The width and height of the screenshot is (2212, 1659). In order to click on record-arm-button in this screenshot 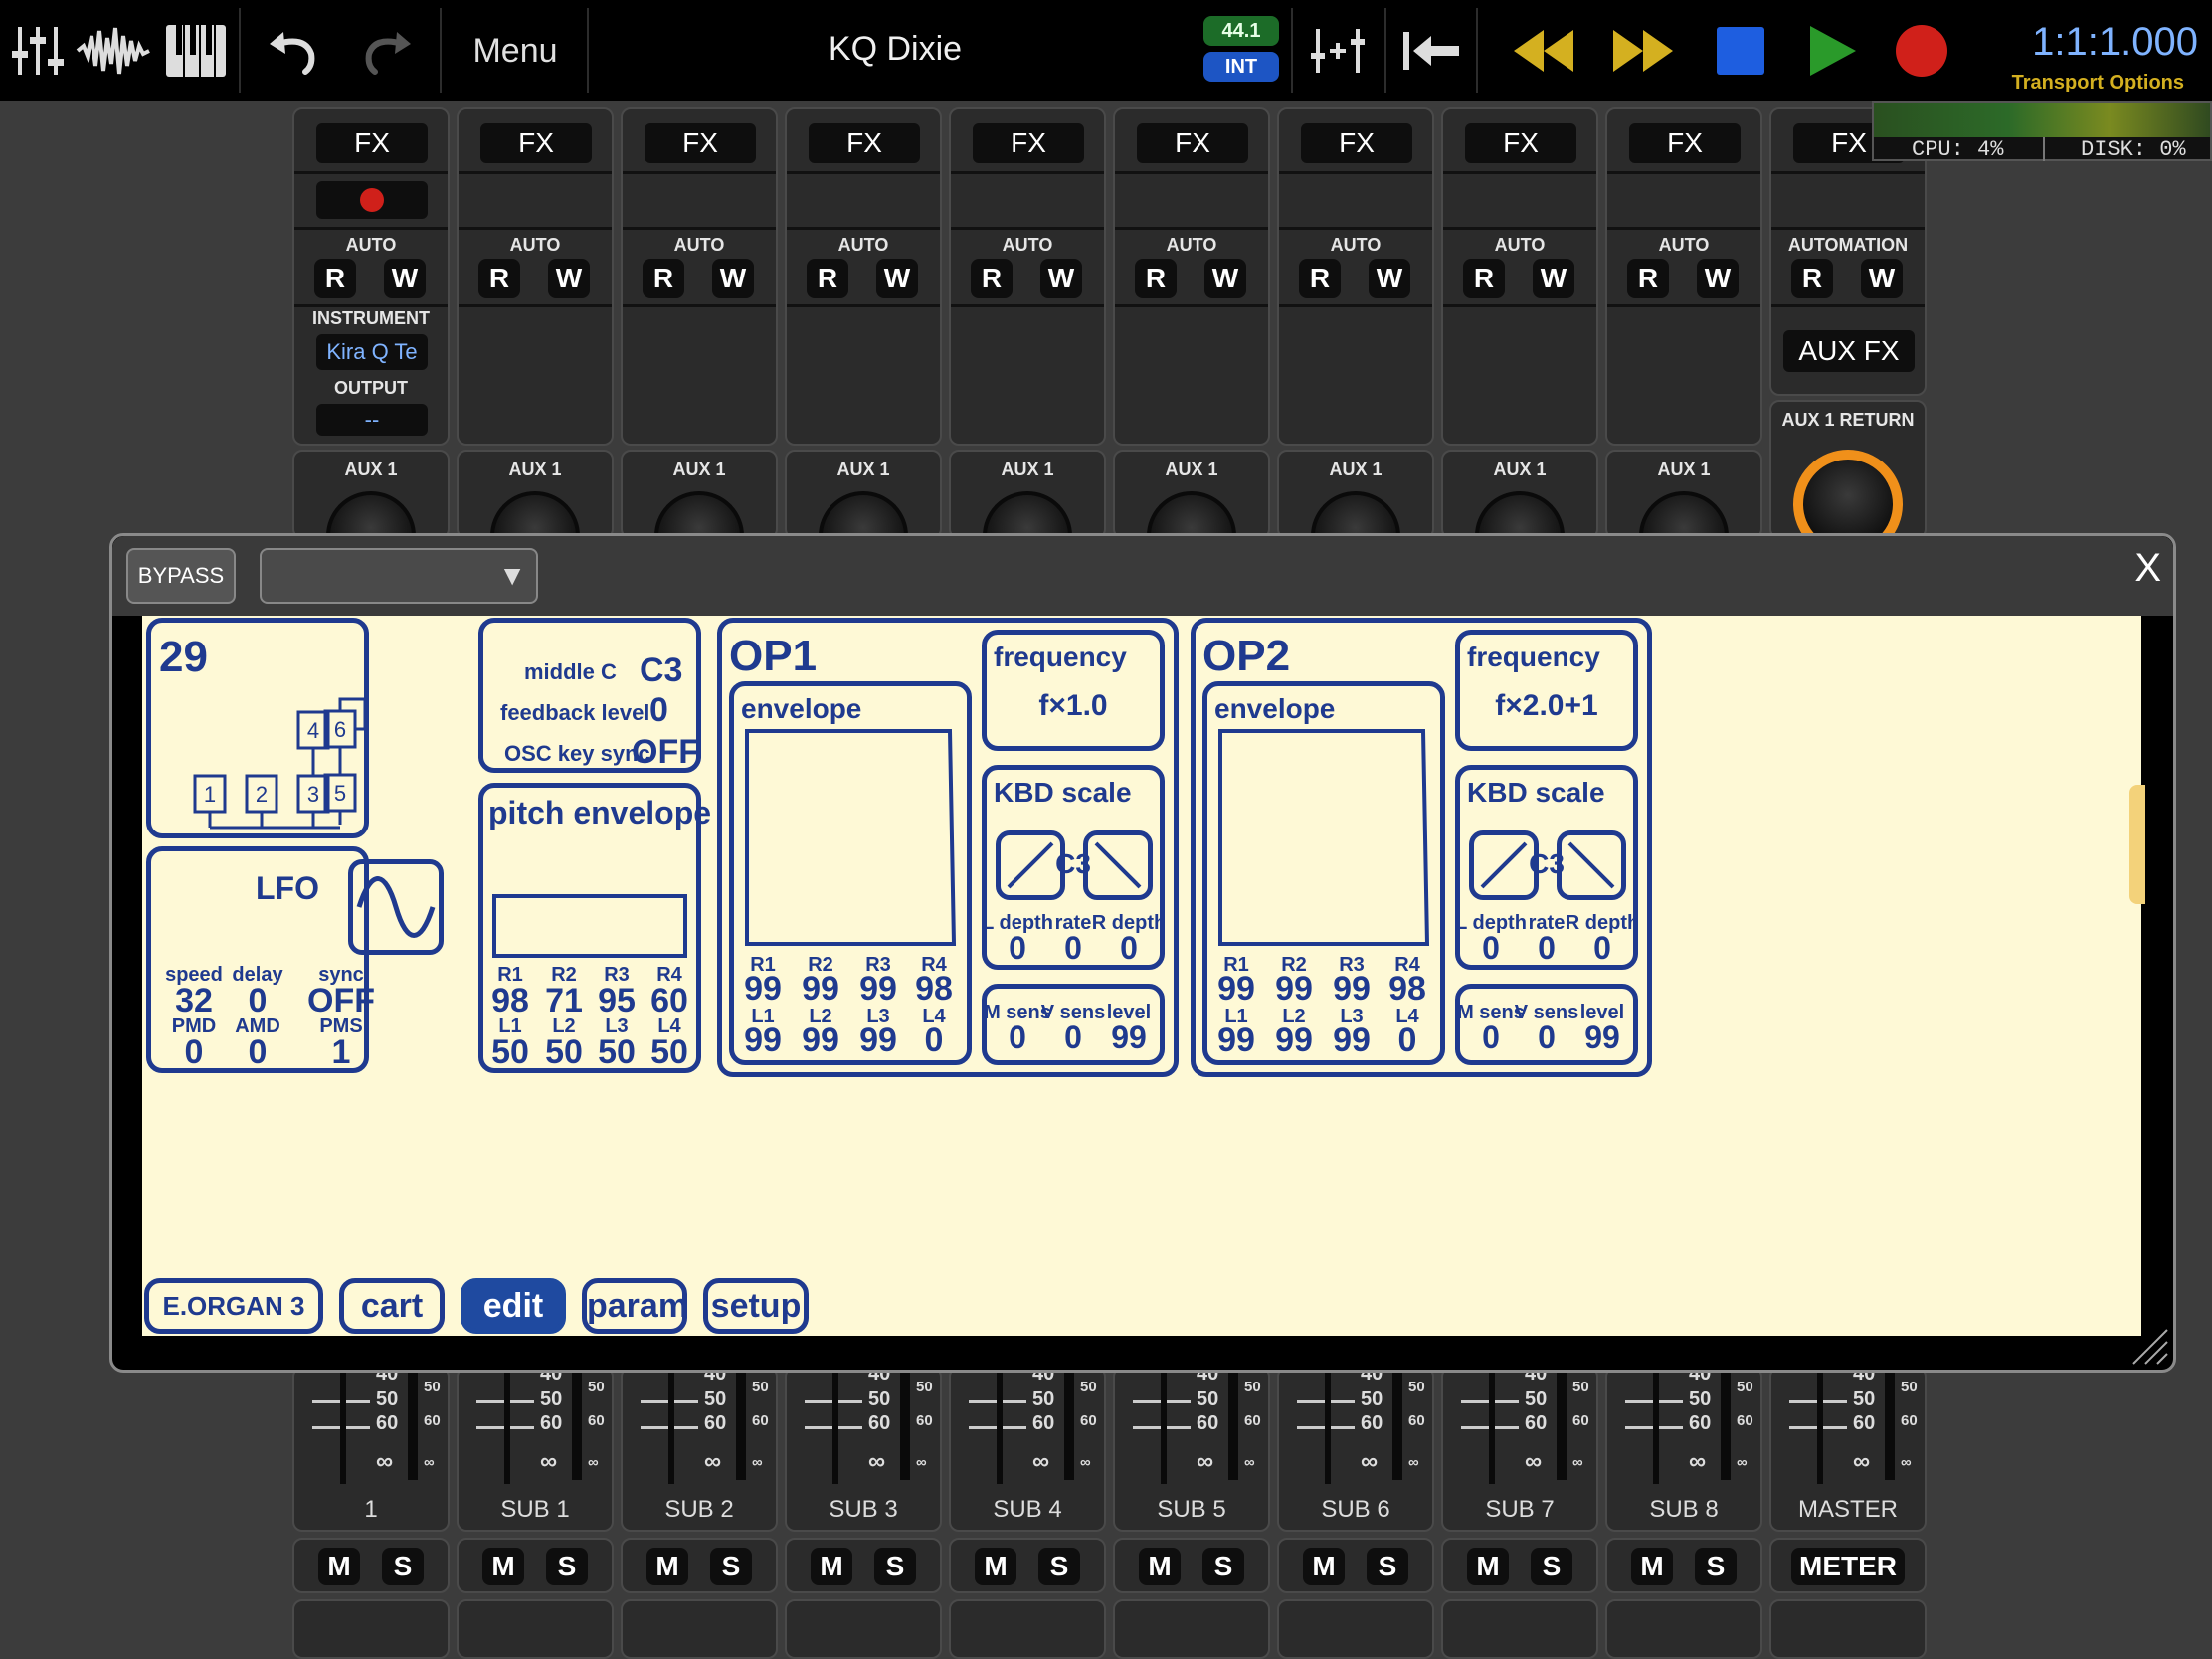, I will do `click(372, 200)`.